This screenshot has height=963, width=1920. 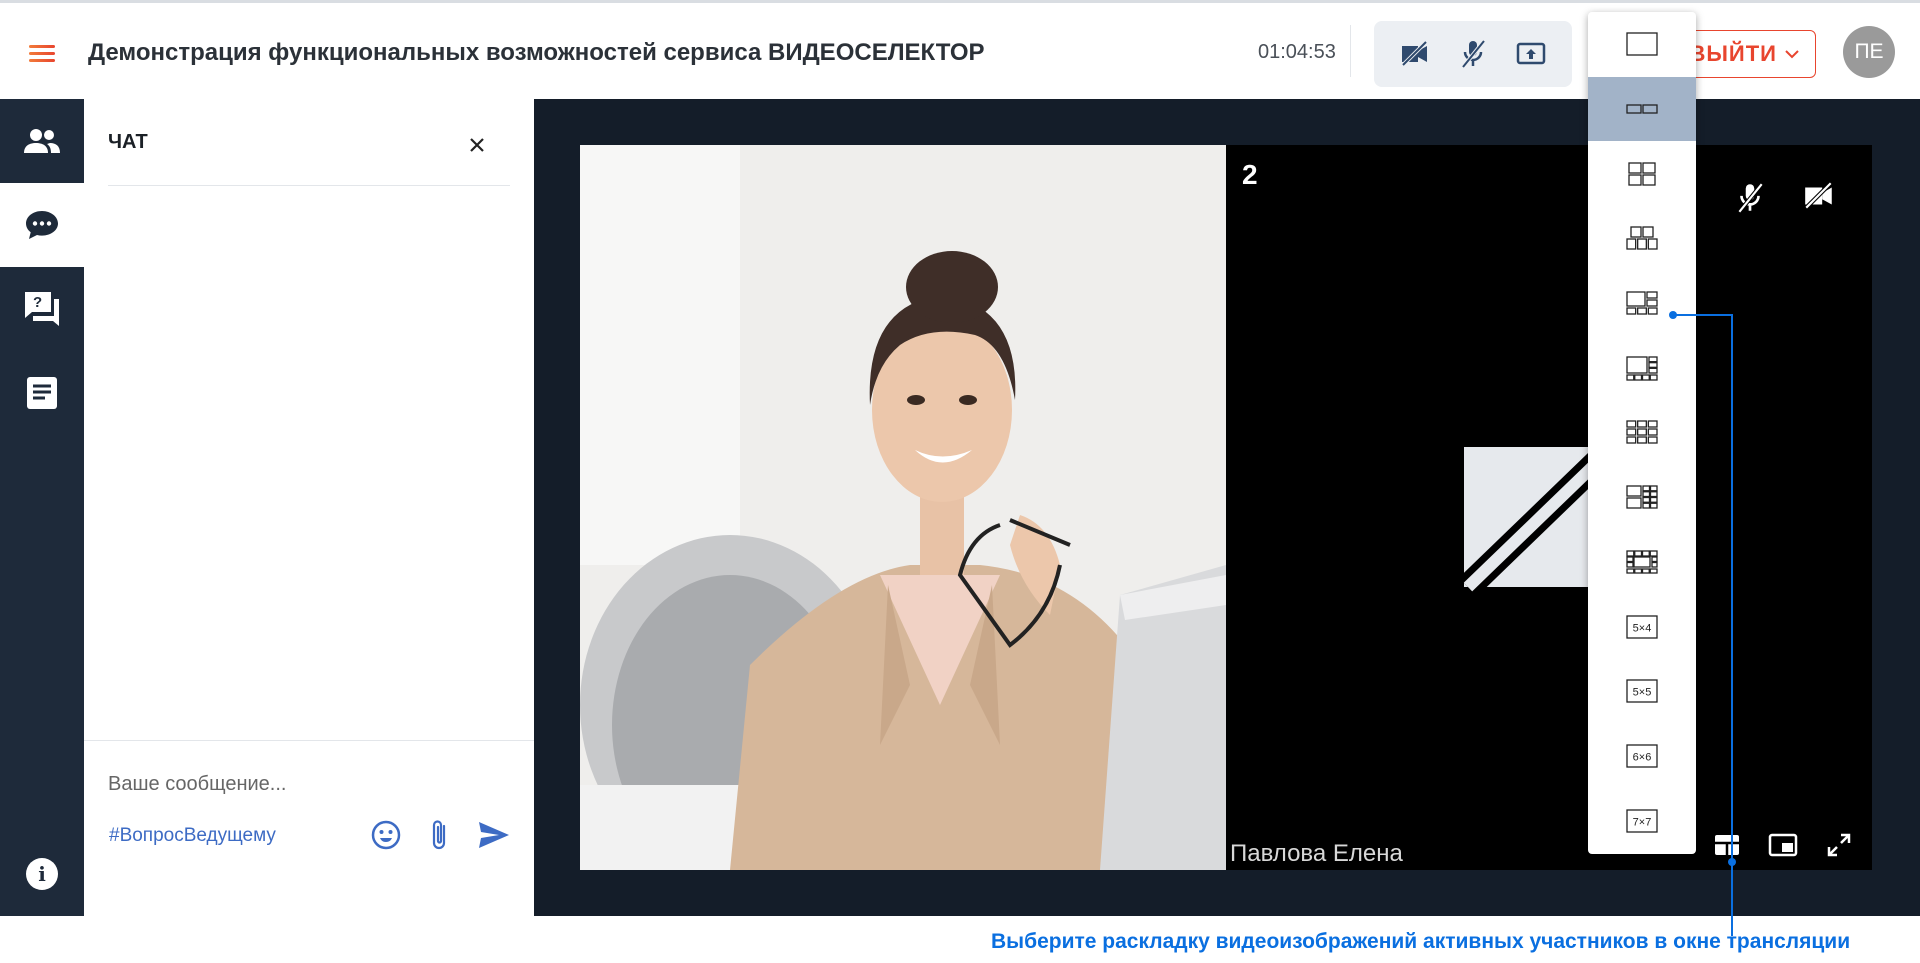 I want to click on mic-off-button, so click(x=1473, y=54).